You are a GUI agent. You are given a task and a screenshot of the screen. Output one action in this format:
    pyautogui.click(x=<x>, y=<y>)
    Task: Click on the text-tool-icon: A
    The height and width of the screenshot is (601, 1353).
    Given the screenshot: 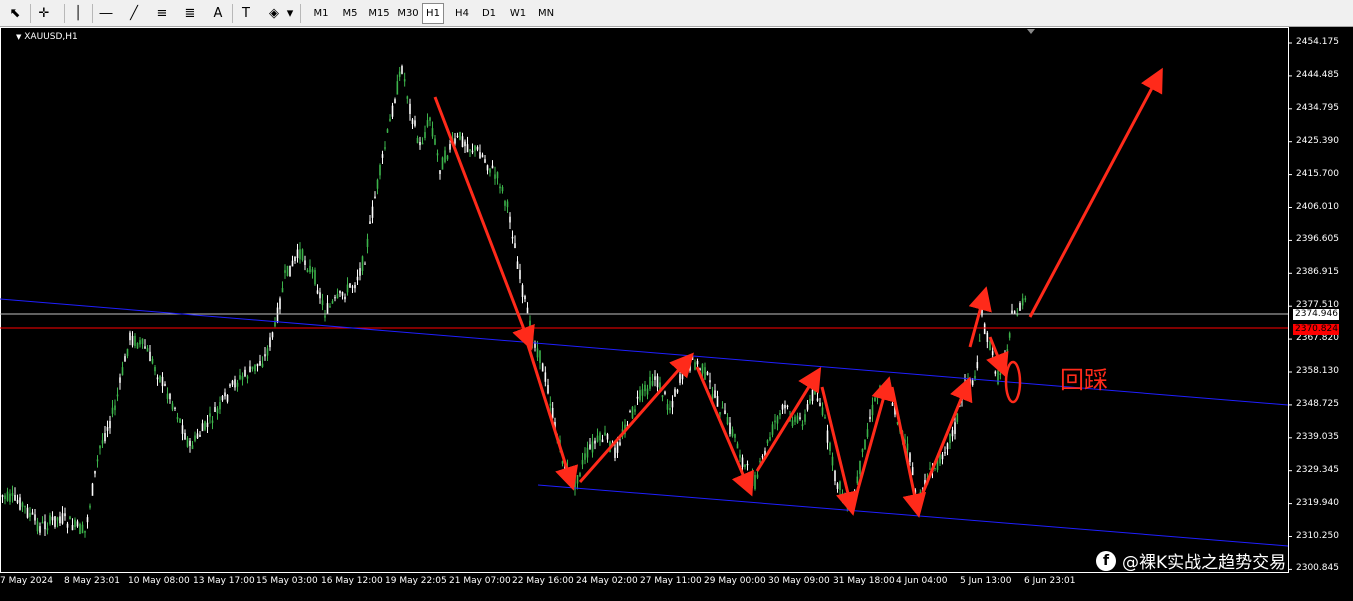 What is the action you would take?
    pyautogui.click(x=218, y=13)
    